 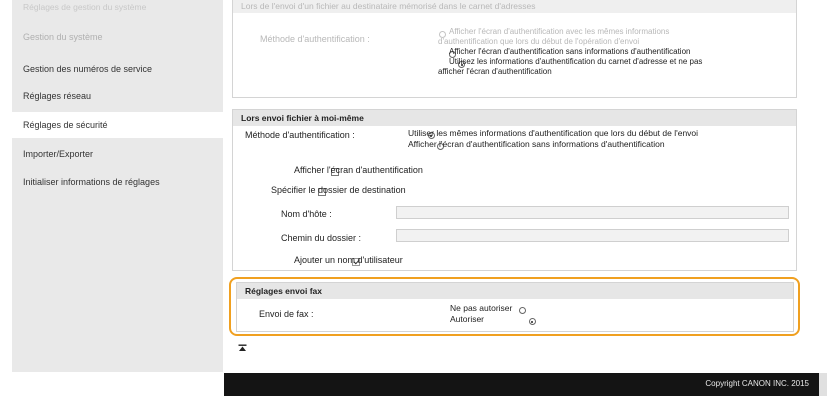 What do you see at coordinates (757, 383) in the screenshot?
I see `copyright-text: Copyright CANON INC. 2015` at bounding box center [757, 383].